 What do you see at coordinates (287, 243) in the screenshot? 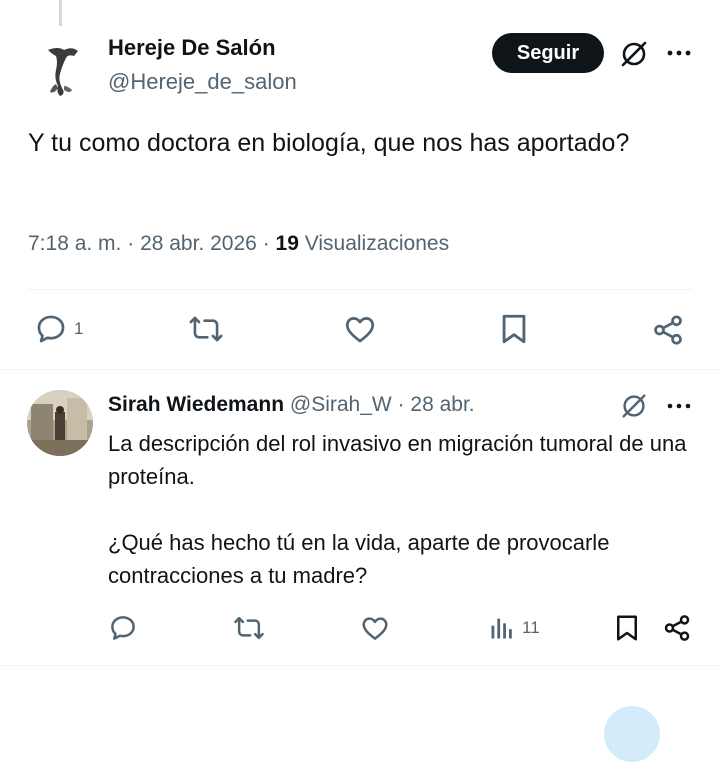
I see `views-count: 19` at bounding box center [287, 243].